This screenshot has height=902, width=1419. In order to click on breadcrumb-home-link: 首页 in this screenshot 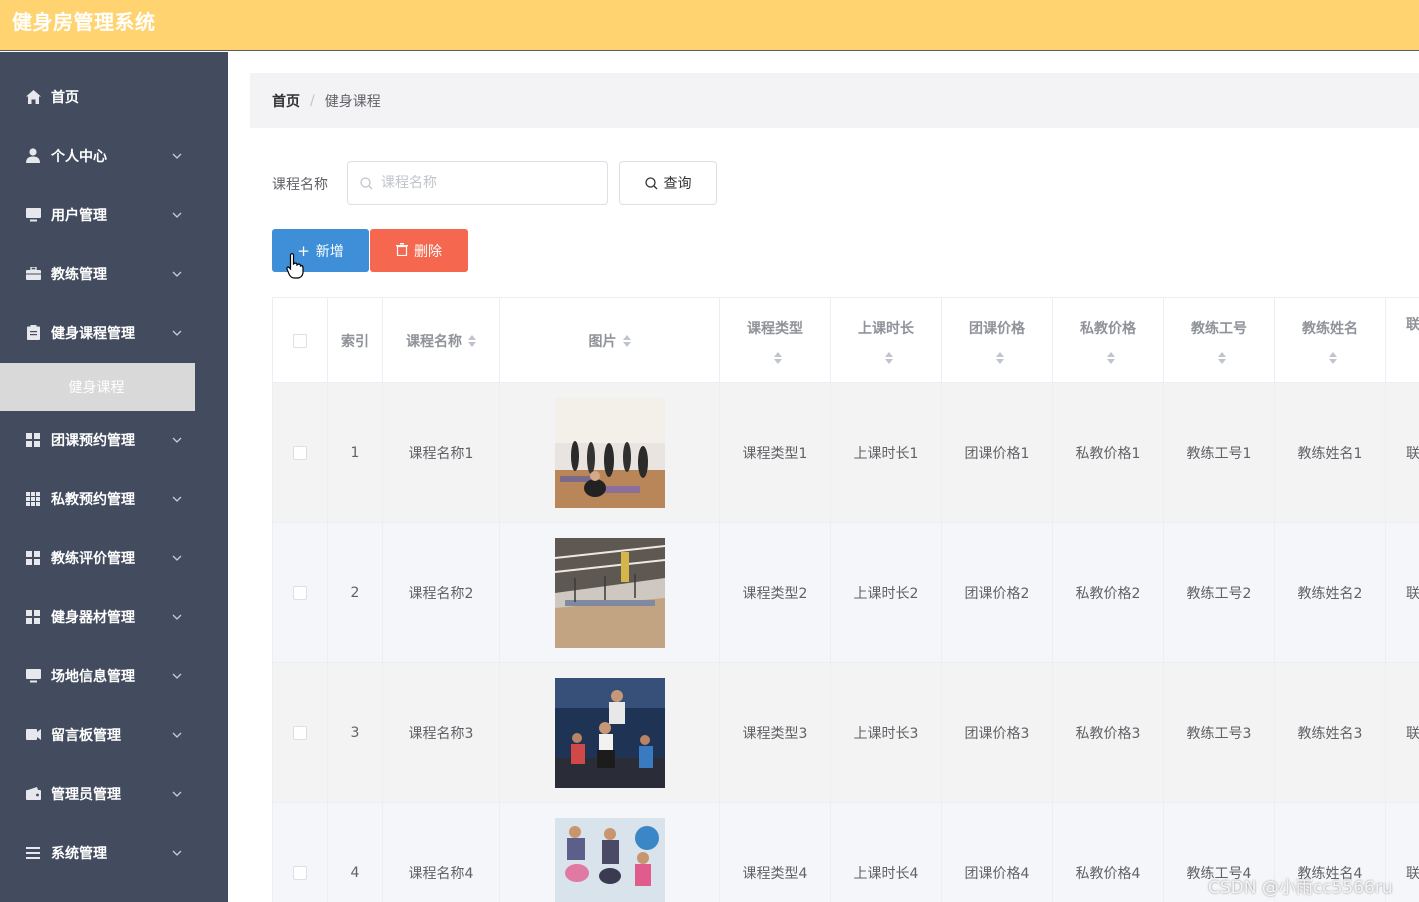, I will do `click(286, 101)`.